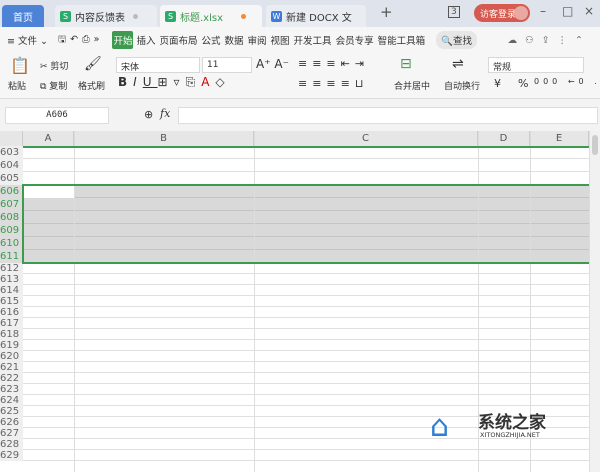  What do you see at coordinates (11, 178) in the screenshot?
I see `row-header: 605` at bounding box center [11, 178].